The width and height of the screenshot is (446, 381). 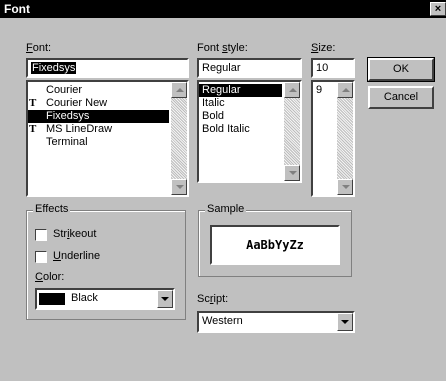 I want to click on size-scroll-up-button, so click(x=345, y=90).